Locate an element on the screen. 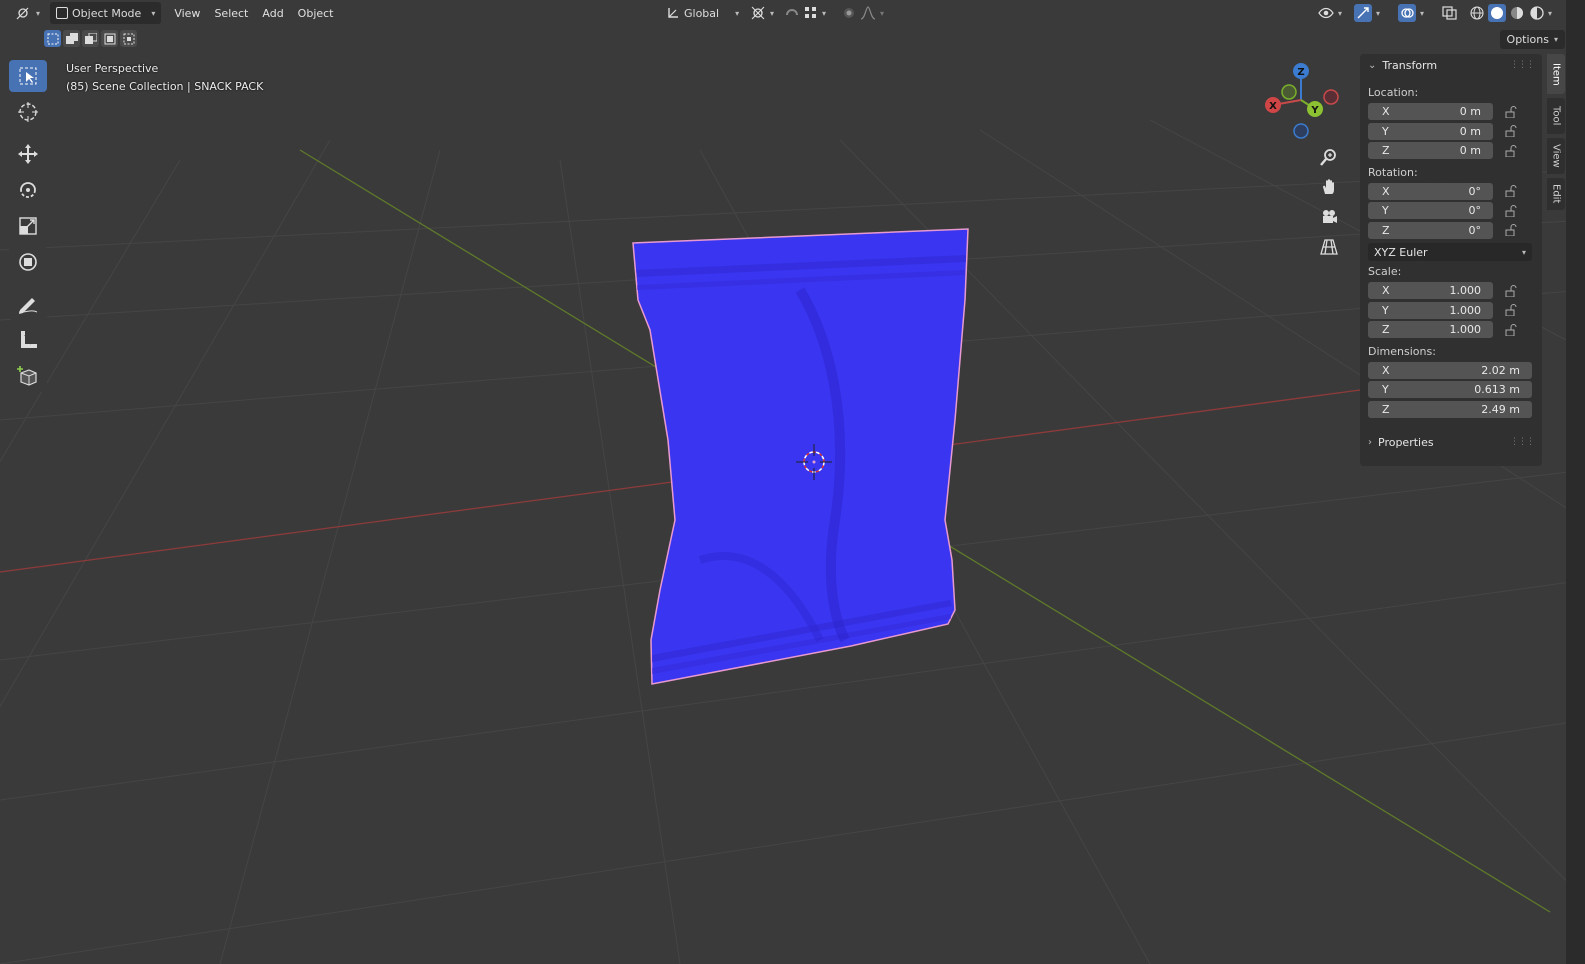 This screenshot has height=964, width=1585. field-value: 0° is located at coordinates (1475, 191).